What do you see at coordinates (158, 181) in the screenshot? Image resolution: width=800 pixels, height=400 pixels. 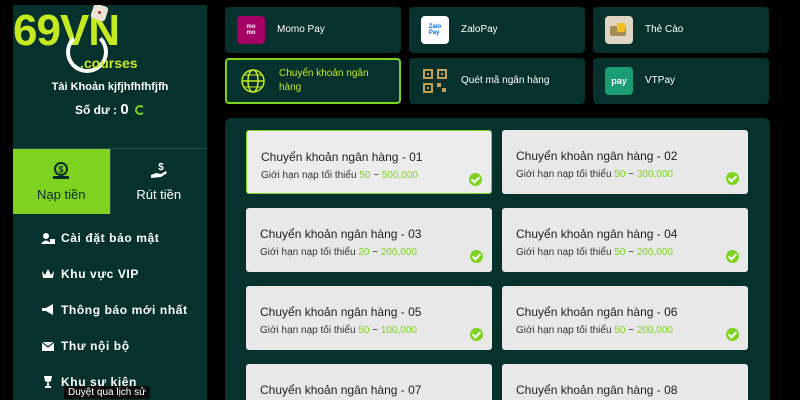 I see `tab-withdraw: $ Rút tiền` at bounding box center [158, 181].